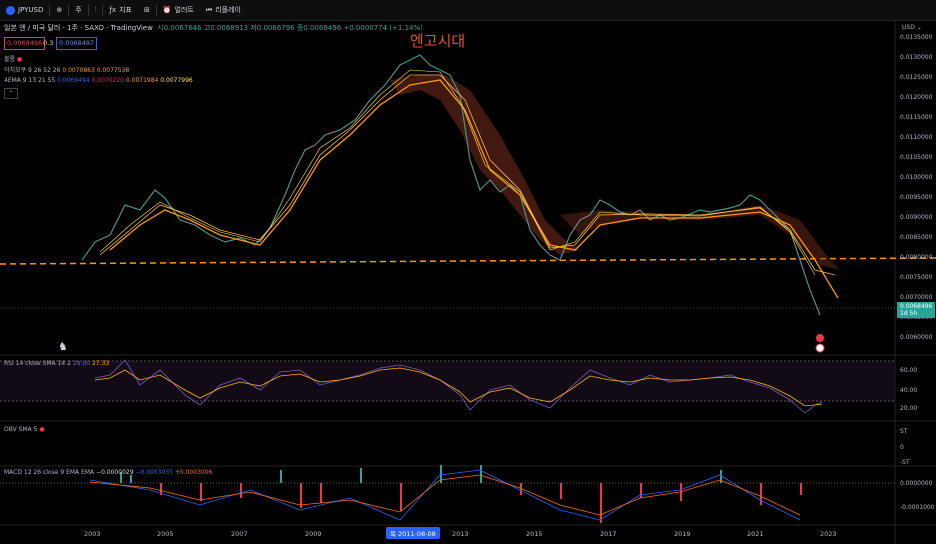 The width and height of the screenshot is (936, 544). What do you see at coordinates (125, 10) in the screenshot?
I see `indicators-label: 지표` at bounding box center [125, 10].